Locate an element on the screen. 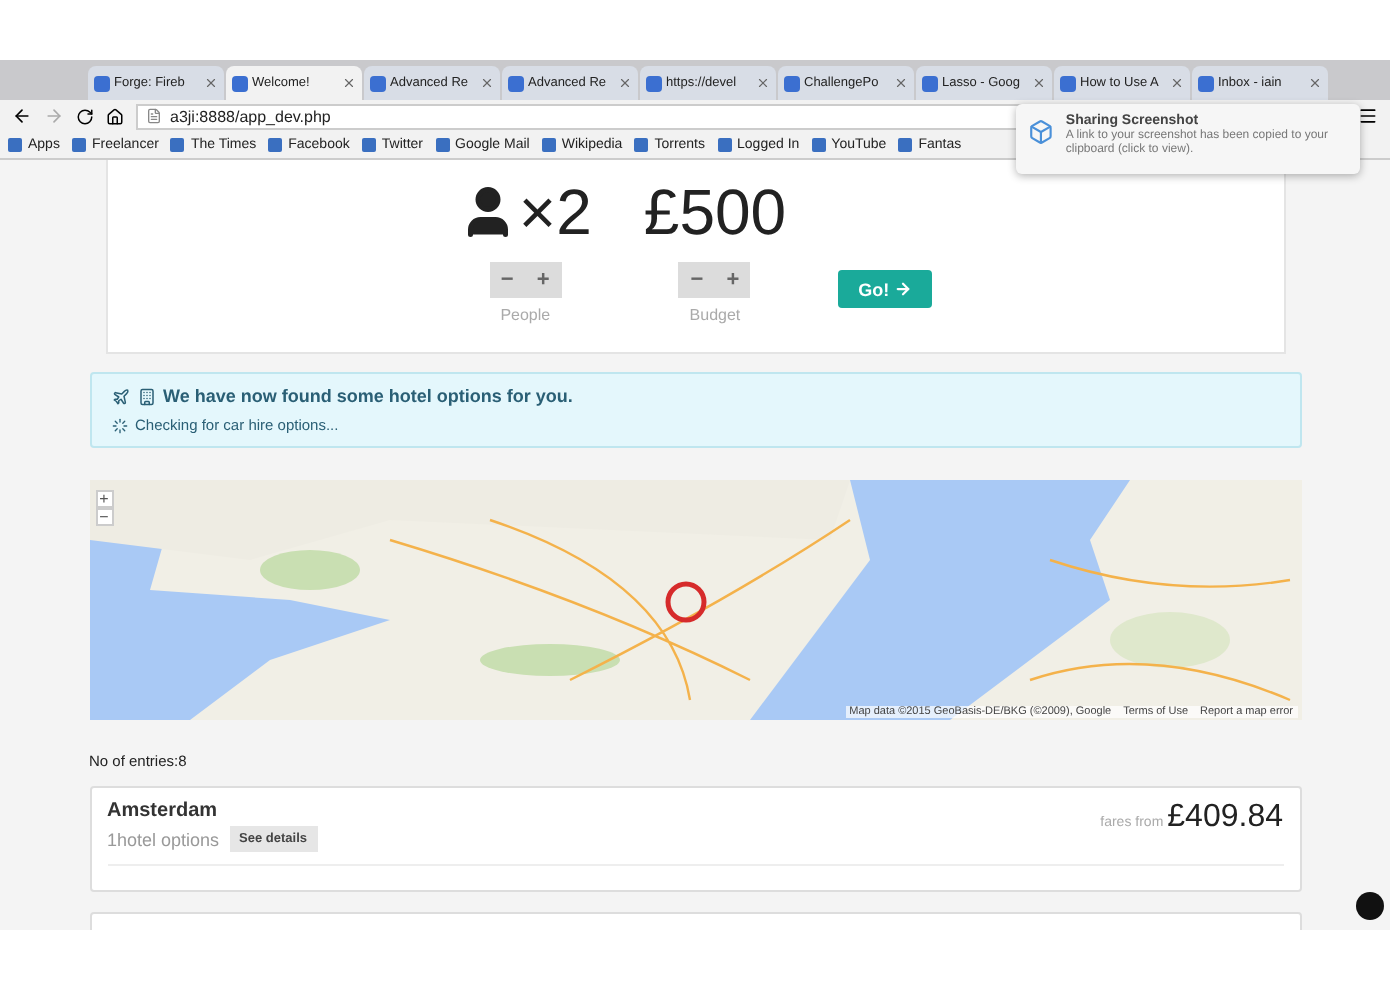 The image size is (1390, 988). budget-label: Budget is located at coordinates (715, 315).